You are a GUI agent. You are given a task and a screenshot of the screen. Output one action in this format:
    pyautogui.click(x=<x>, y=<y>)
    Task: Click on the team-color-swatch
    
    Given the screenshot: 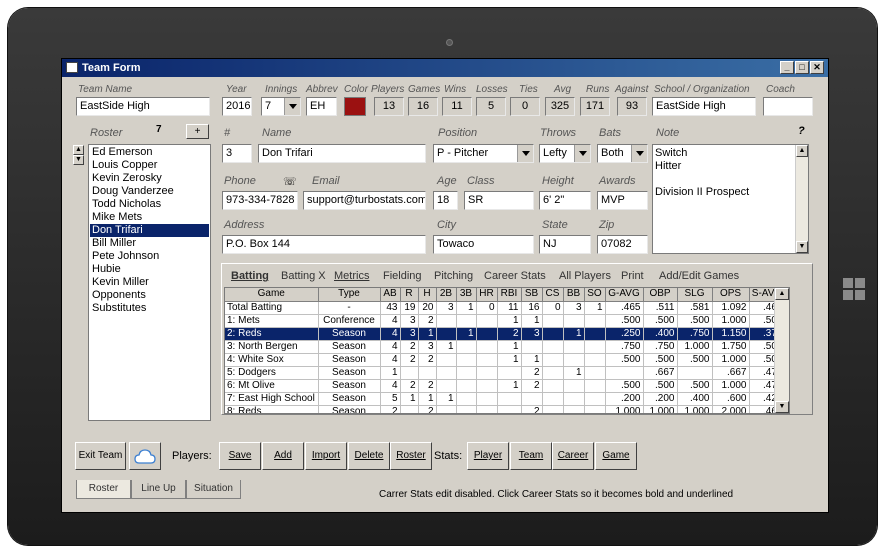 What is the action you would take?
    pyautogui.click(x=355, y=106)
    